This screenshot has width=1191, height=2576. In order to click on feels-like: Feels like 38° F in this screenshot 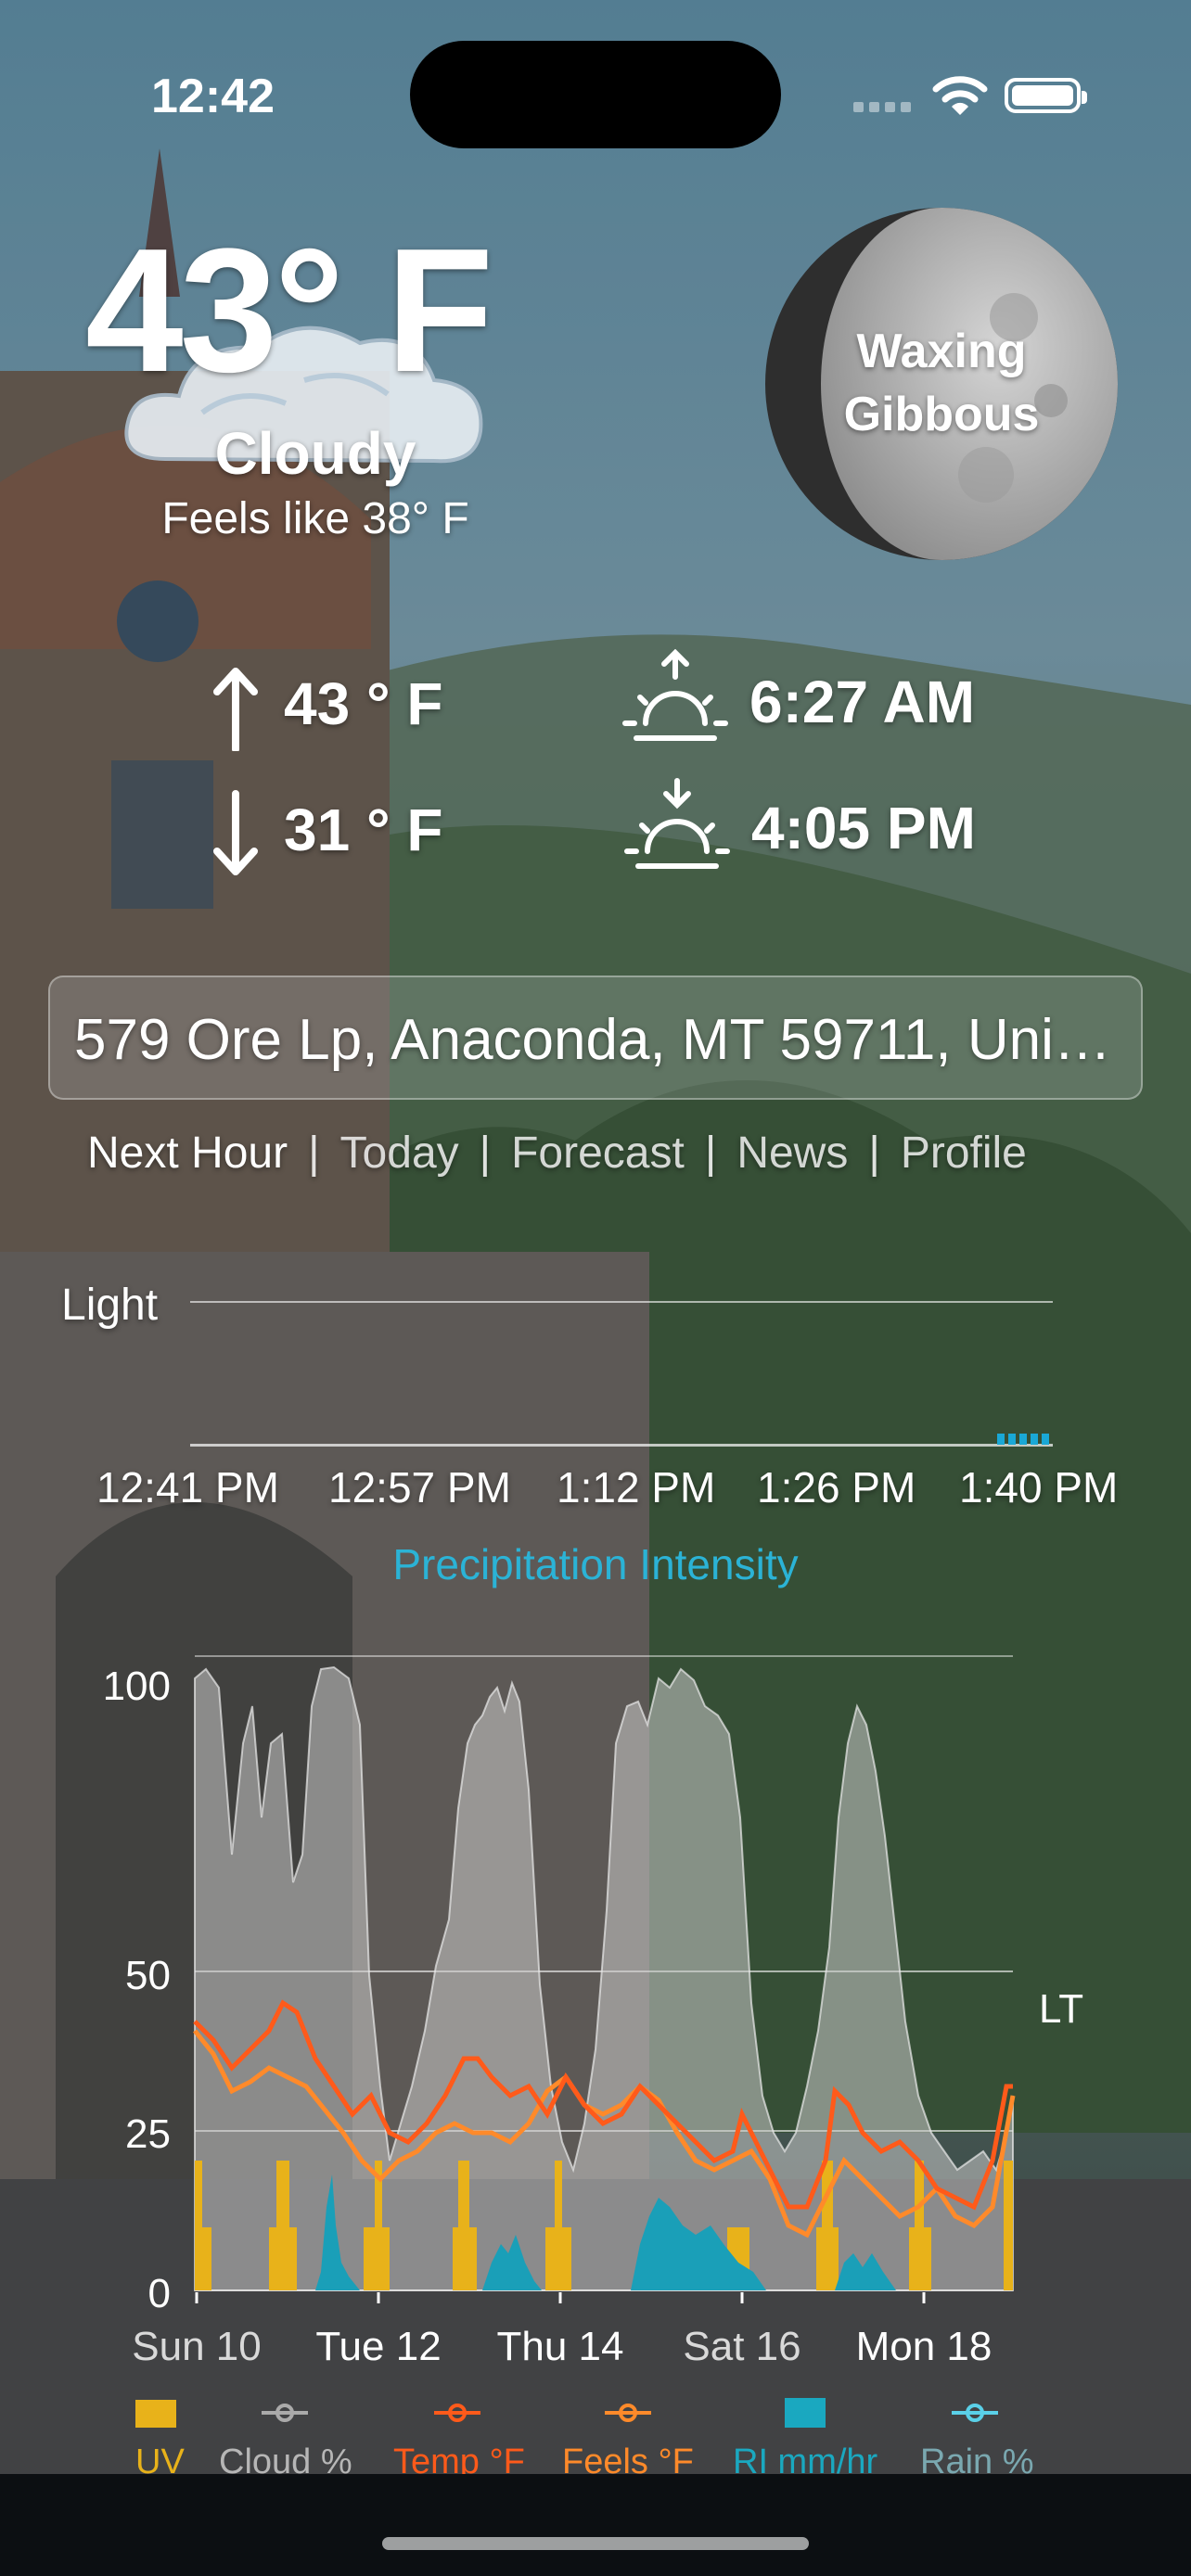, I will do `click(315, 518)`.